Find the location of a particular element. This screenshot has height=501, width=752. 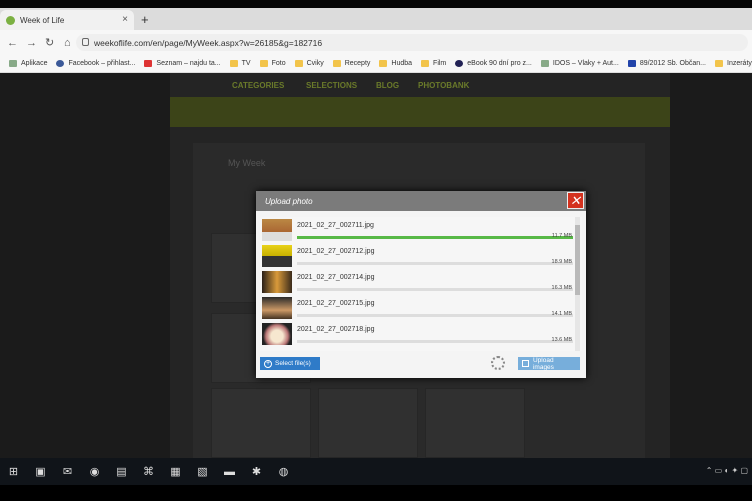

bookmark: Film is located at coordinates (433, 63).